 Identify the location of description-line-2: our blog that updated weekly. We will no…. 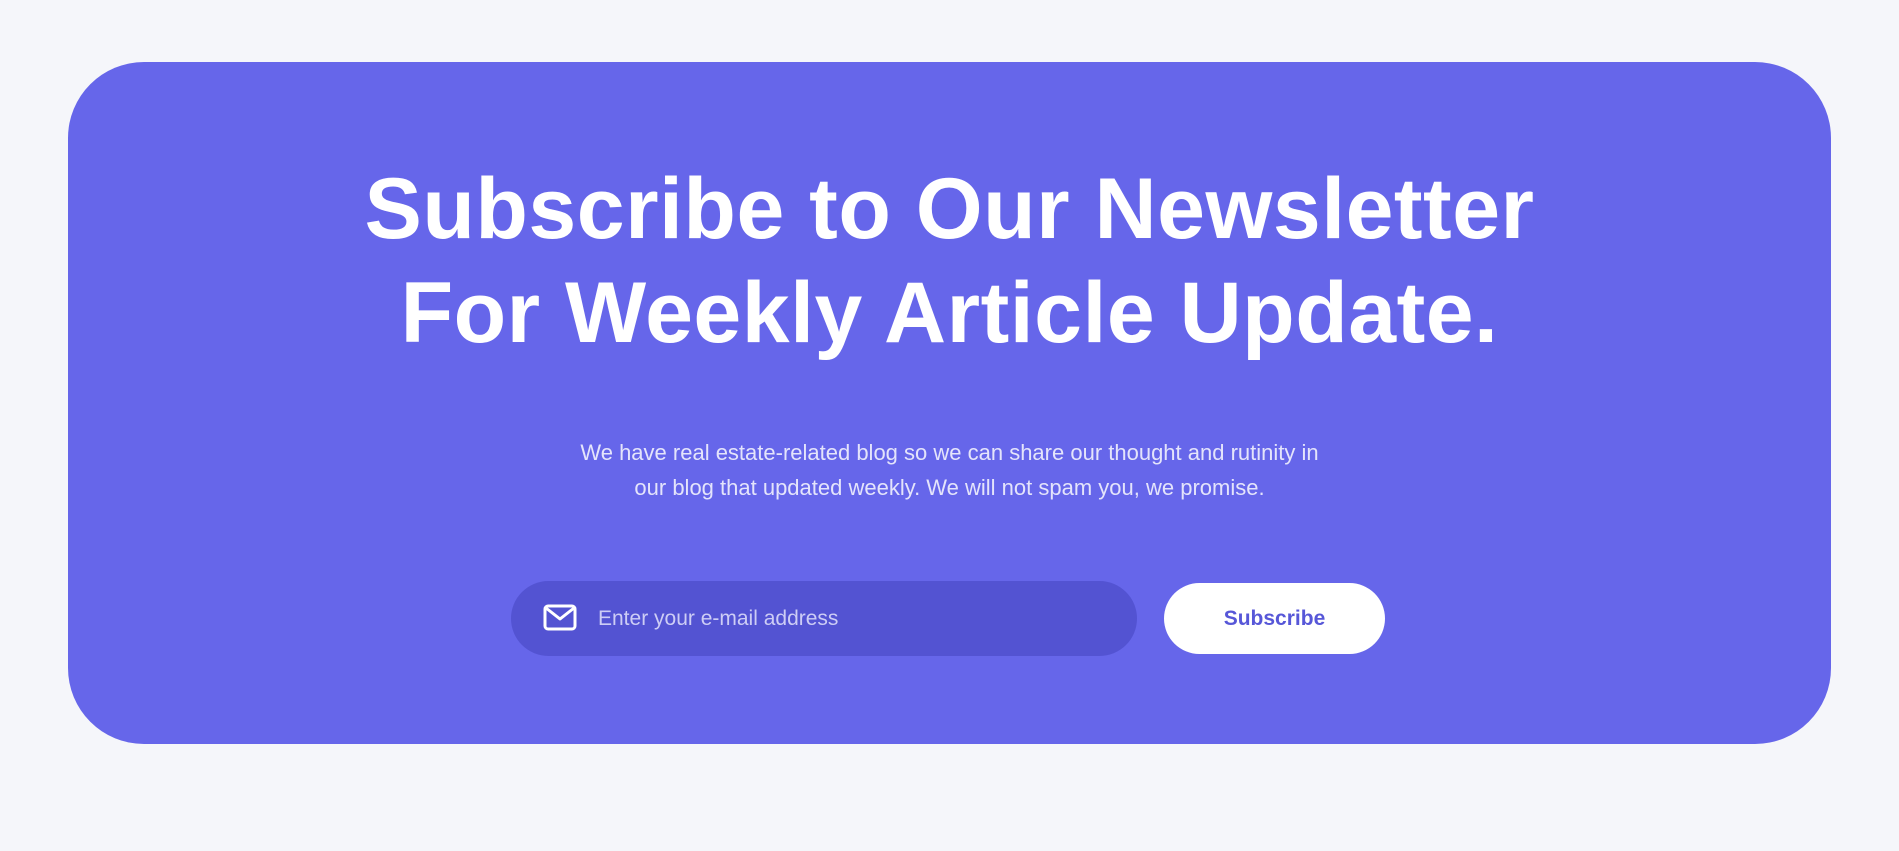
(949, 487).